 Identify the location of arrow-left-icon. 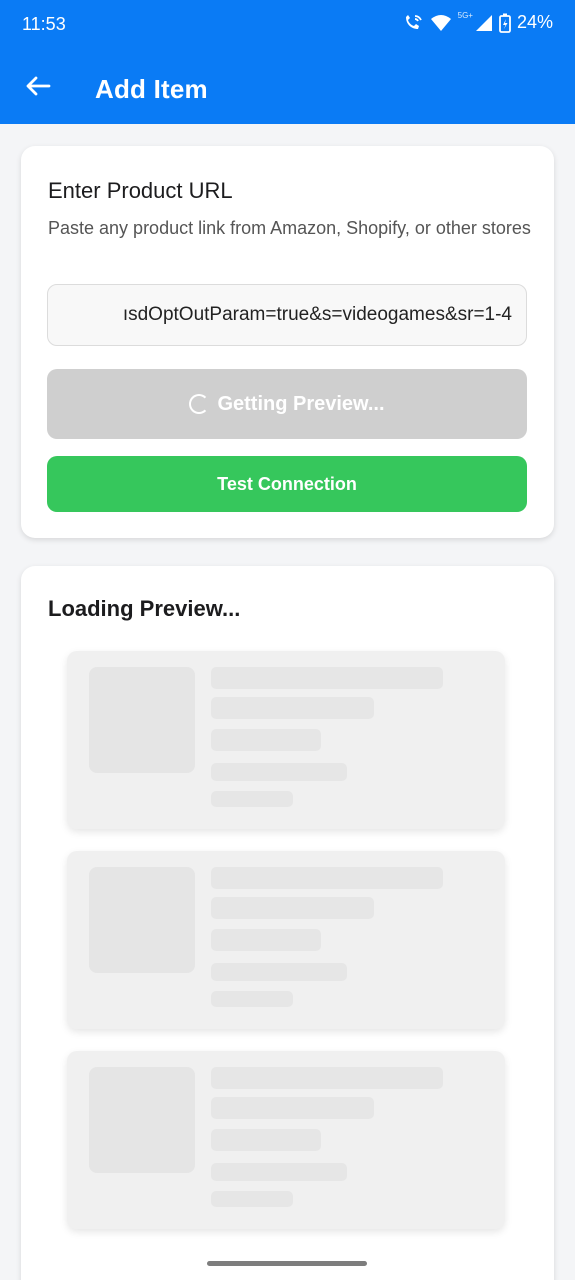
(38, 88).